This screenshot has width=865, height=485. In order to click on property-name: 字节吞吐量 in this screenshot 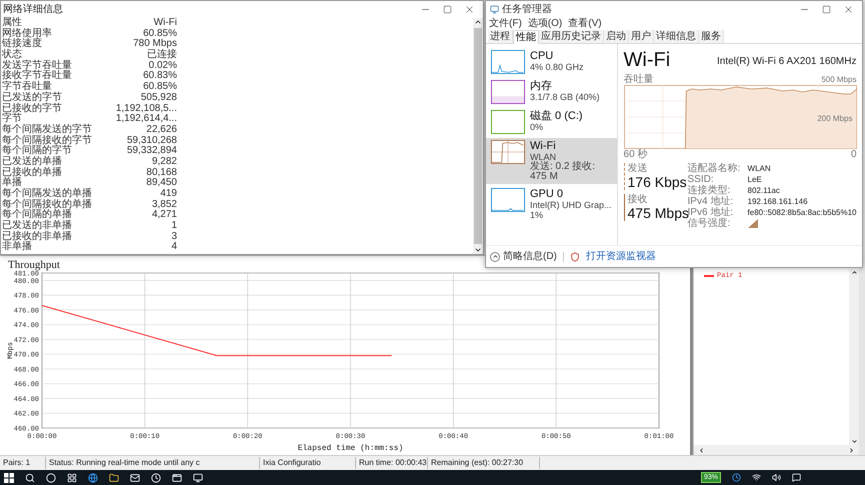, I will do `click(26, 87)`.